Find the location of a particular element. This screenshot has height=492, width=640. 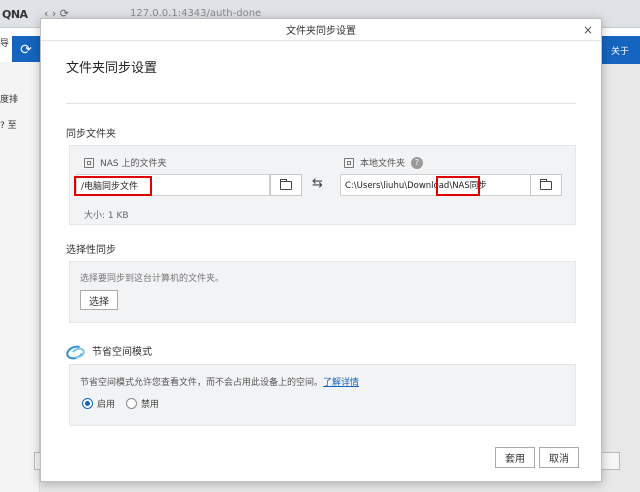

background-control is located at coordinates (610, 461).